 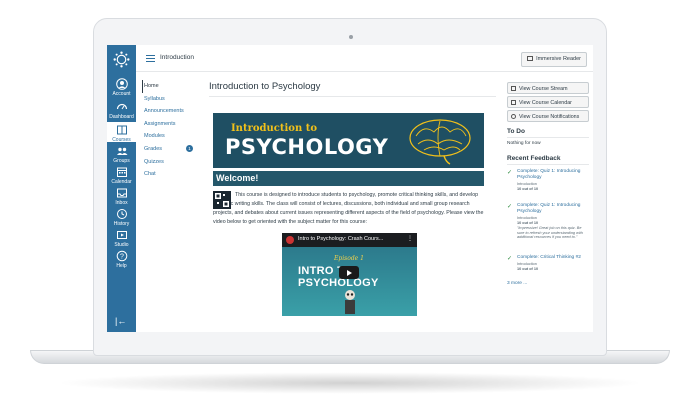 What do you see at coordinates (121, 111) in the screenshot?
I see `nav-dashboard: Dashboard` at bounding box center [121, 111].